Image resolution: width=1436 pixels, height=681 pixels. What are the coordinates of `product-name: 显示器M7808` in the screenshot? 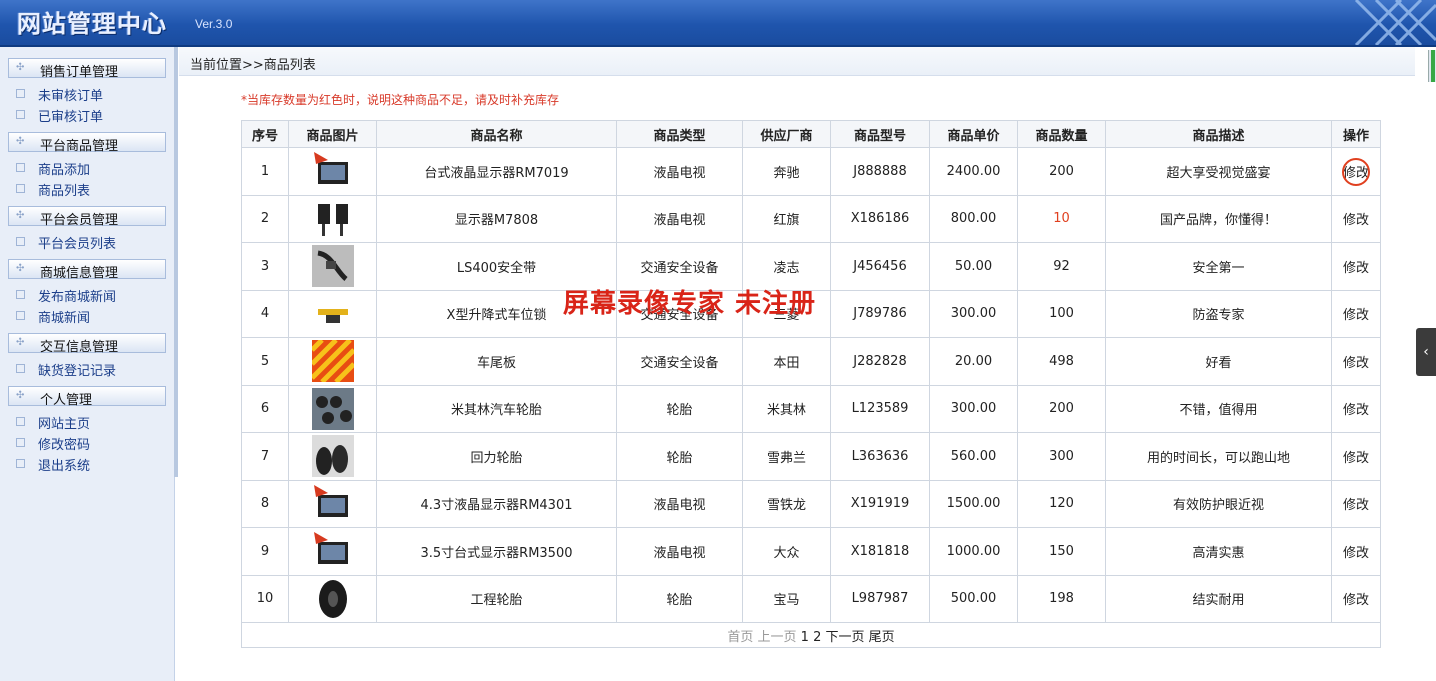 It's located at (496, 218).